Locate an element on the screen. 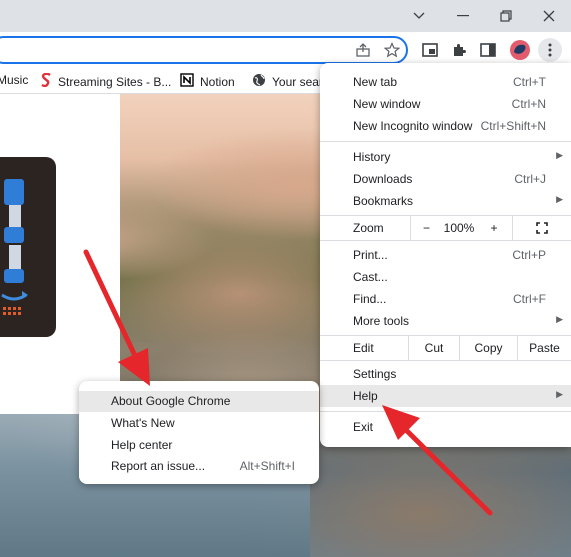 The width and height of the screenshot is (571, 557). menu-item-find: Find... Ctrl+F is located at coordinates (445, 299).